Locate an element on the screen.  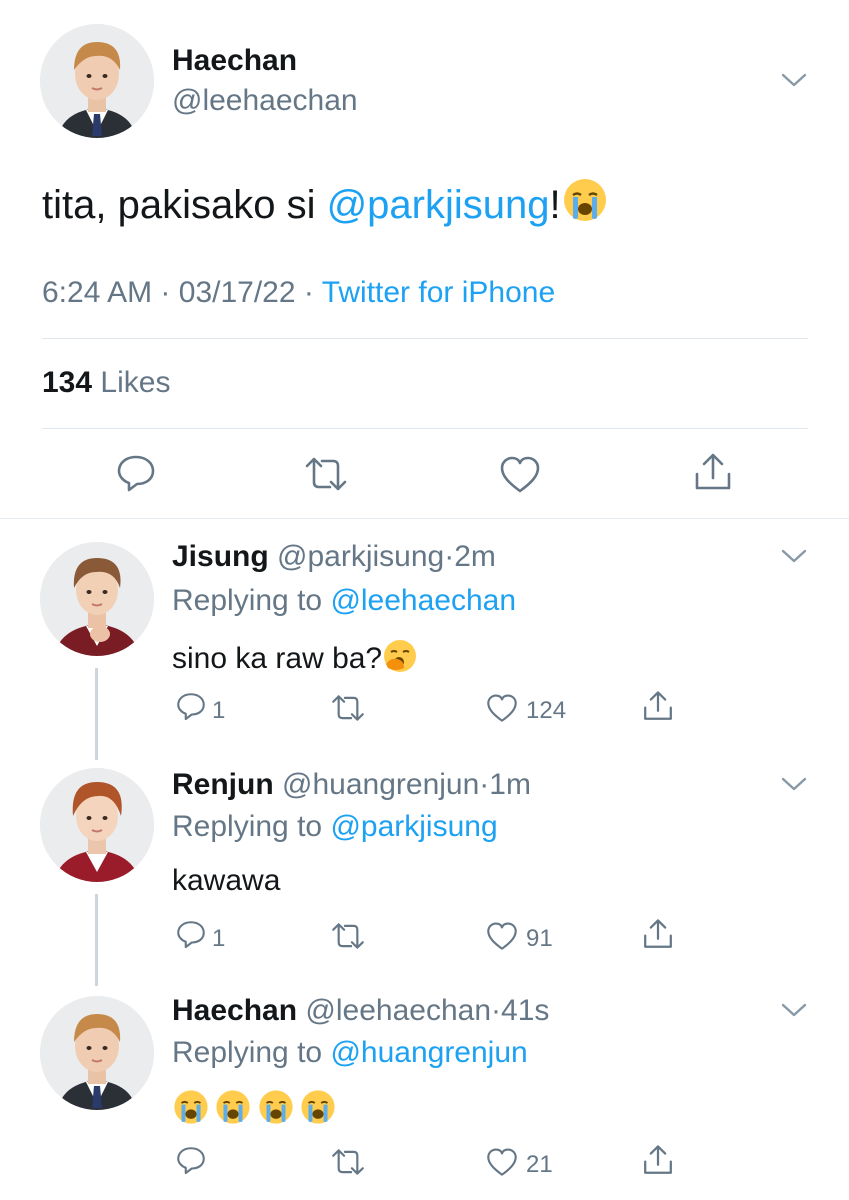
reply-handle: @parkjisung is located at coordinates (360, 556).